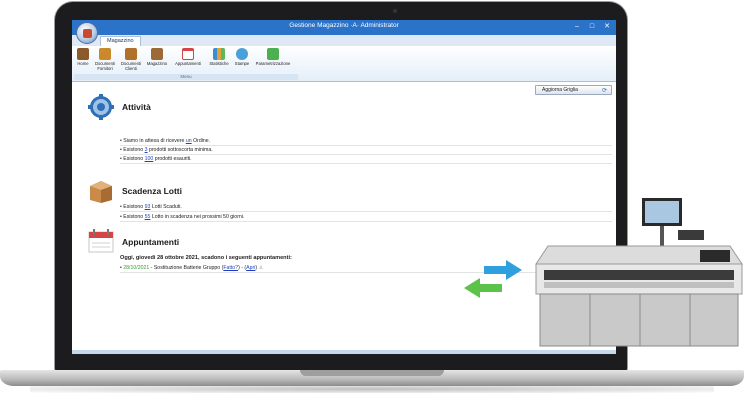 This screenshot has height=400, width=744. Describe the element at coordinates (366, 141) in the screenshot. I see `list-item: • Siamo in attesa di ricevere un Ordine.` at that location.